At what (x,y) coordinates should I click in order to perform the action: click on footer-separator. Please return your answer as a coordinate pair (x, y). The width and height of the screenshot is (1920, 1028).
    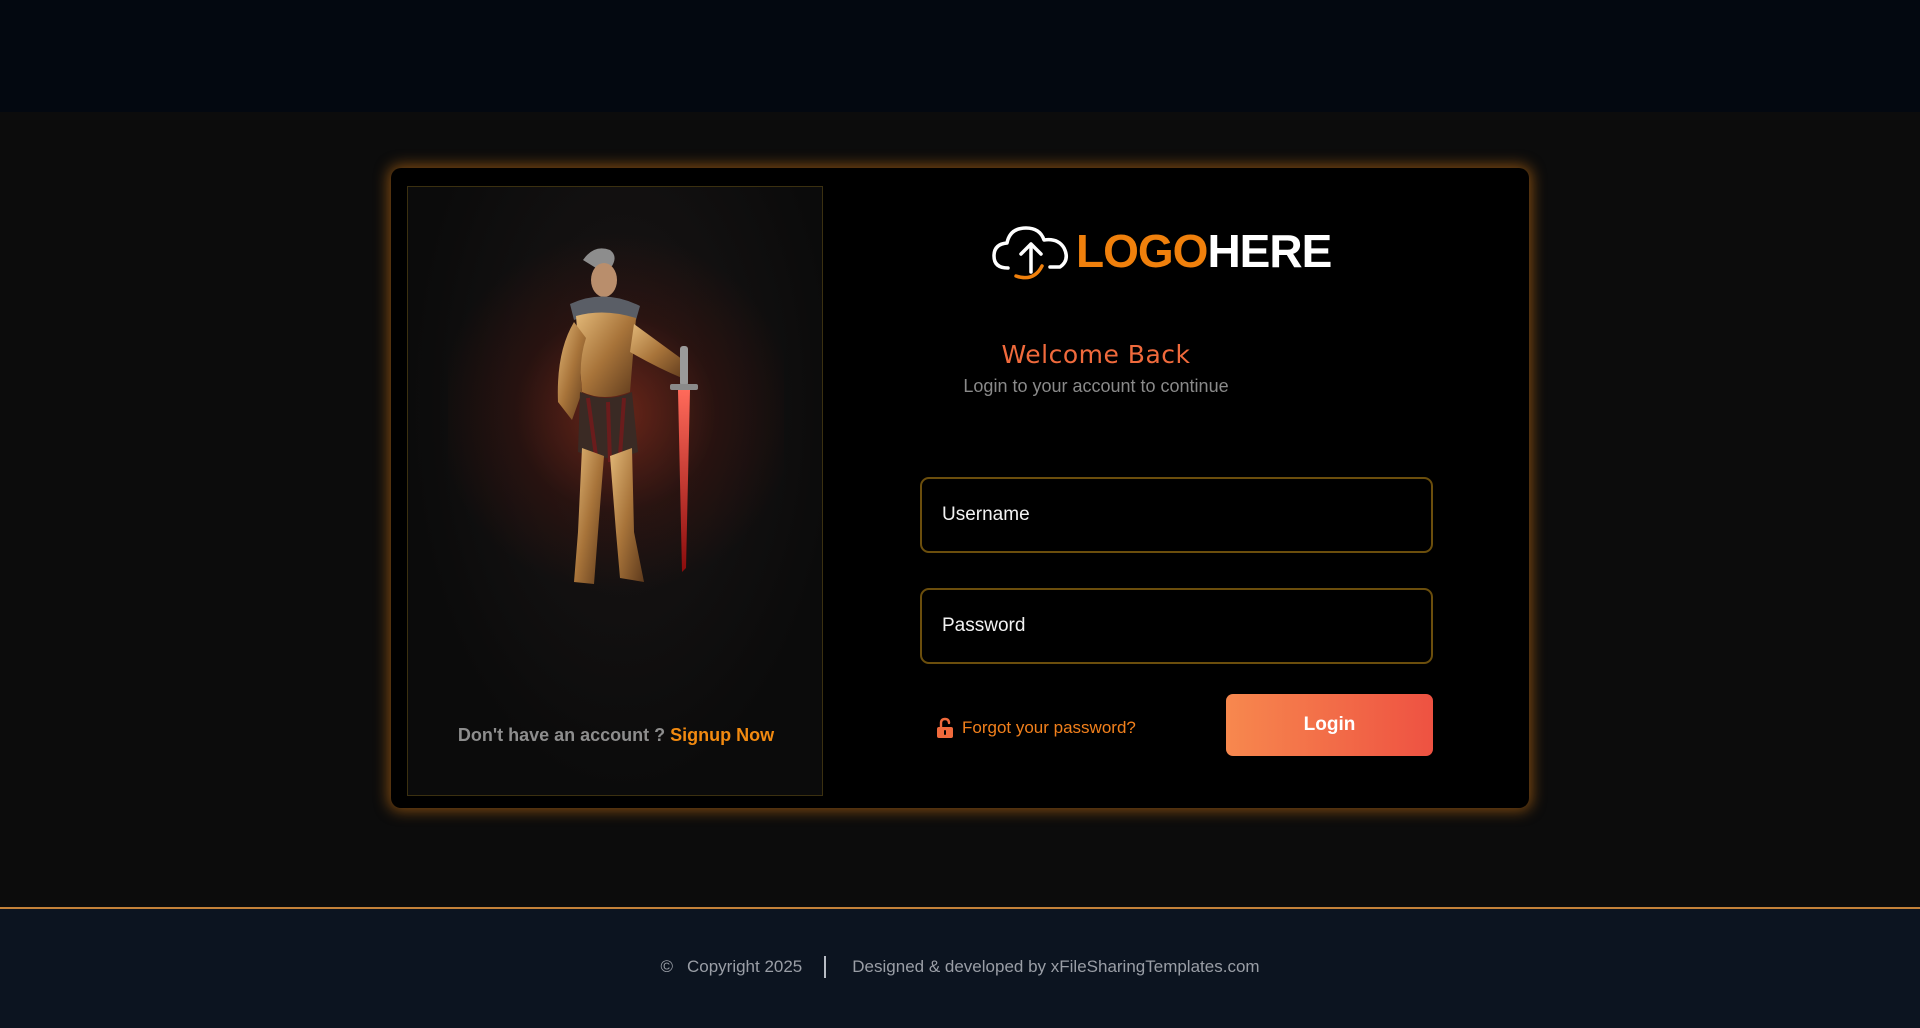
    Looking at the image, I should click on (825, 967).